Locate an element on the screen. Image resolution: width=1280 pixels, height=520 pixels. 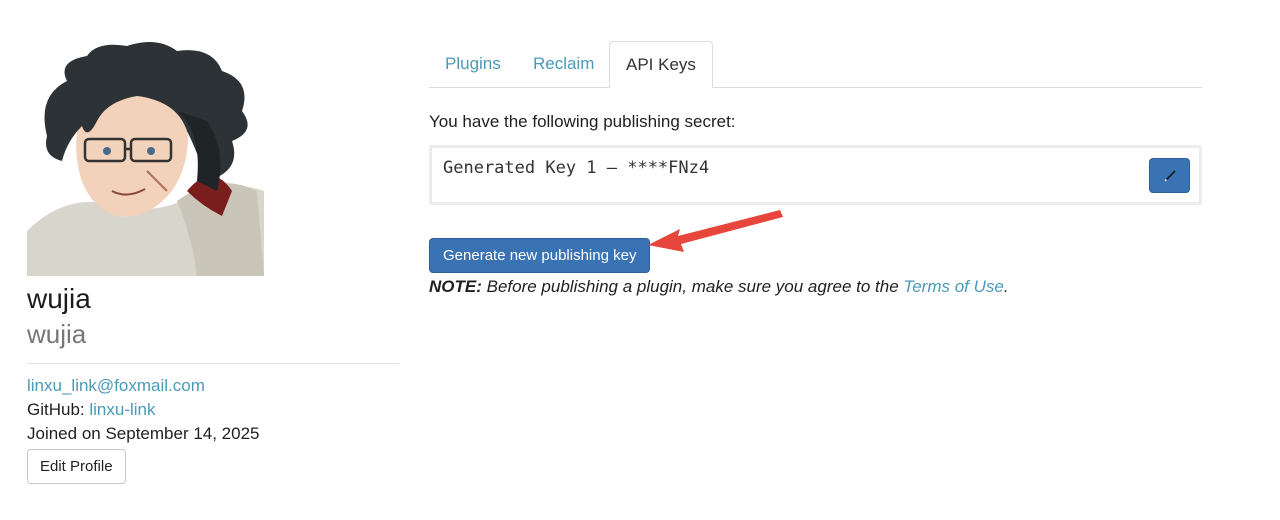
tab-bar: Plugins Reclaim API Keys is located at coordinates (815, 64).